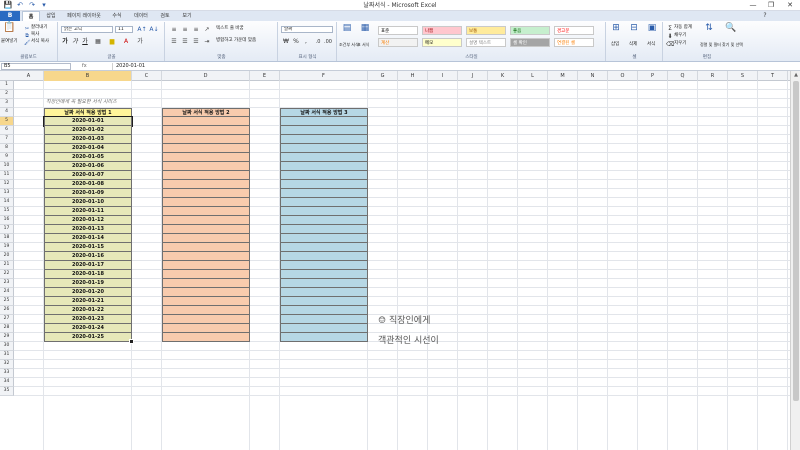  I want to click on date-cell: 2020-01-05, so click(88, 157).